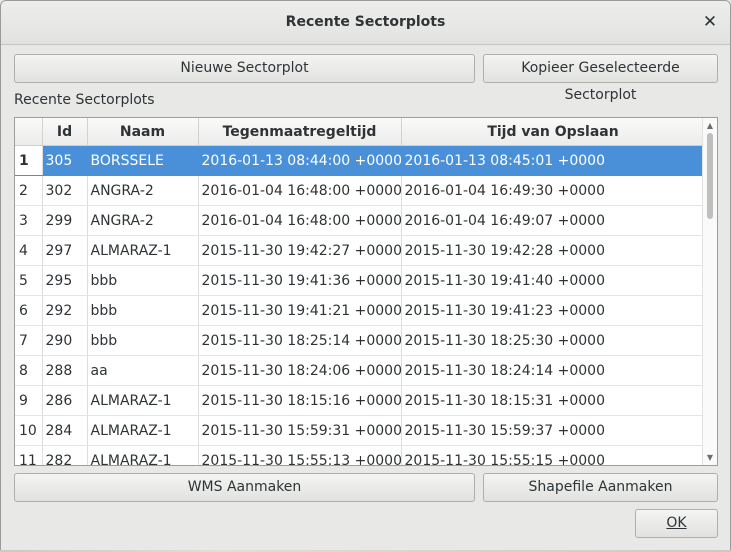 The width and height of the screenshot is (731, 552). I want to click on cell-id: 302, so click(65, 190).